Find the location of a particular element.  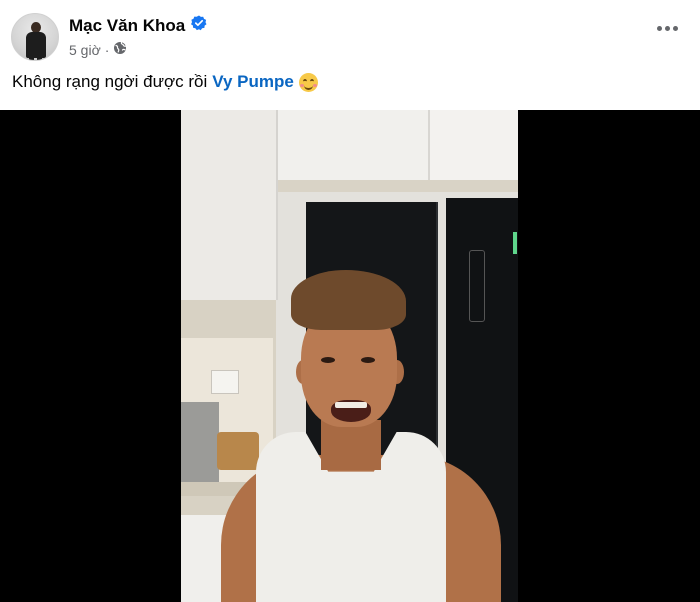

post-caption: Không rạng ngời được rồi Vy Pumpe is located at coordinates (165, 82).